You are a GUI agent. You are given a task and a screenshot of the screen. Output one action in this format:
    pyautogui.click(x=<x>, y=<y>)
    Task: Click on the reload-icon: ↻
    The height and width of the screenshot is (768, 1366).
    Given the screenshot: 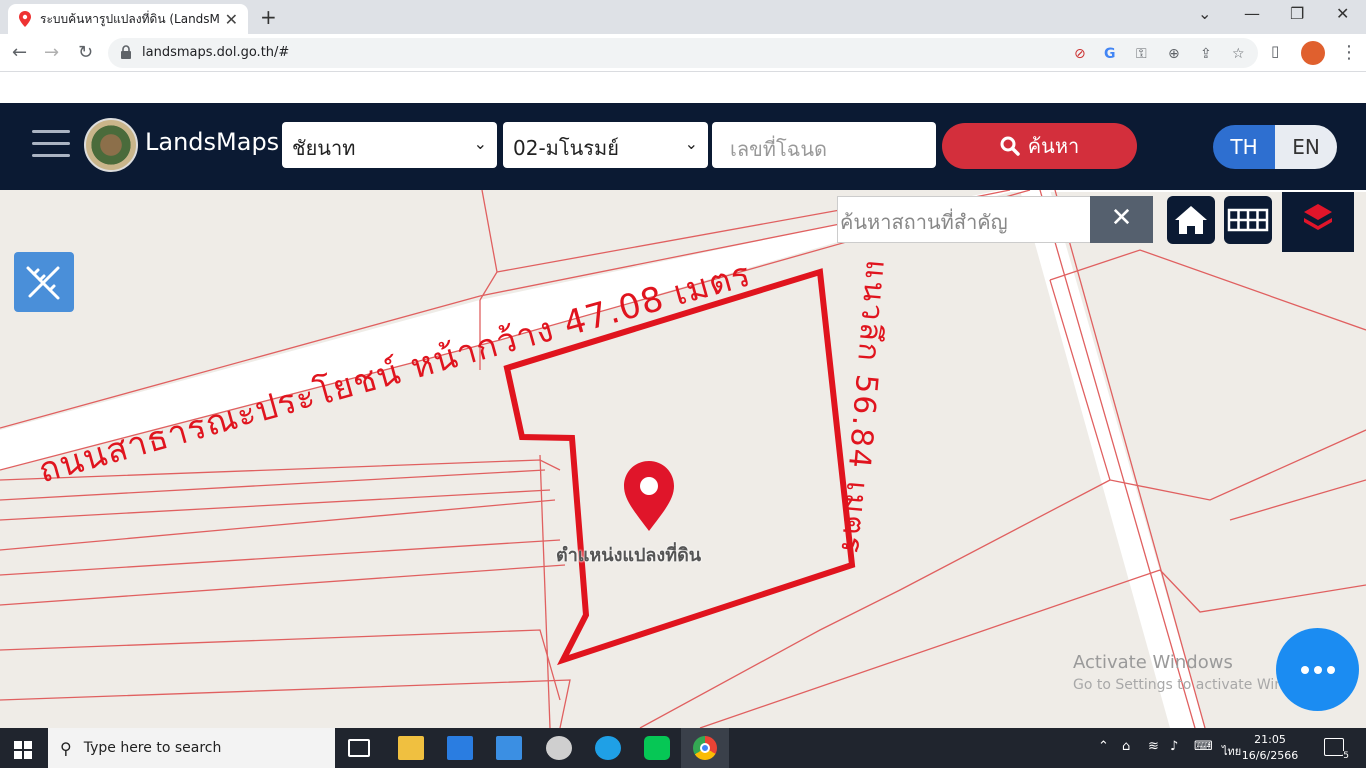 What is the action you would take?
    pyautogui.click(x=85, y=52)
    